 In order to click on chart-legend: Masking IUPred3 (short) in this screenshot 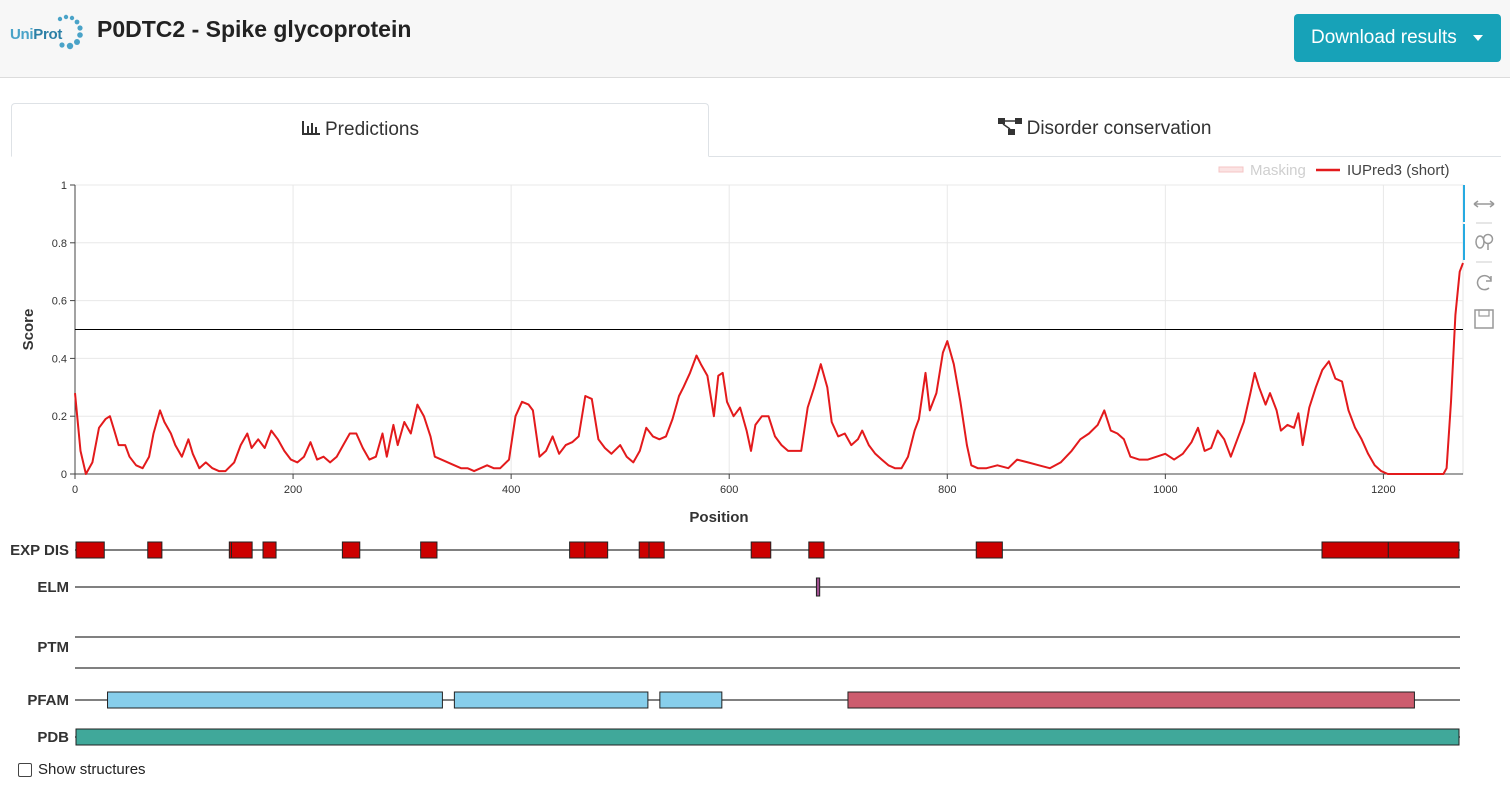, I will do `click(1334, 170)`.